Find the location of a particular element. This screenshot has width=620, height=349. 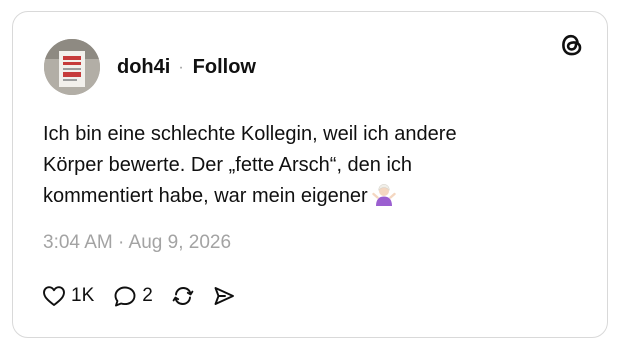

post-body-line-last: kommentiert habe, war mein eigener is located at coordinates (293, 198).